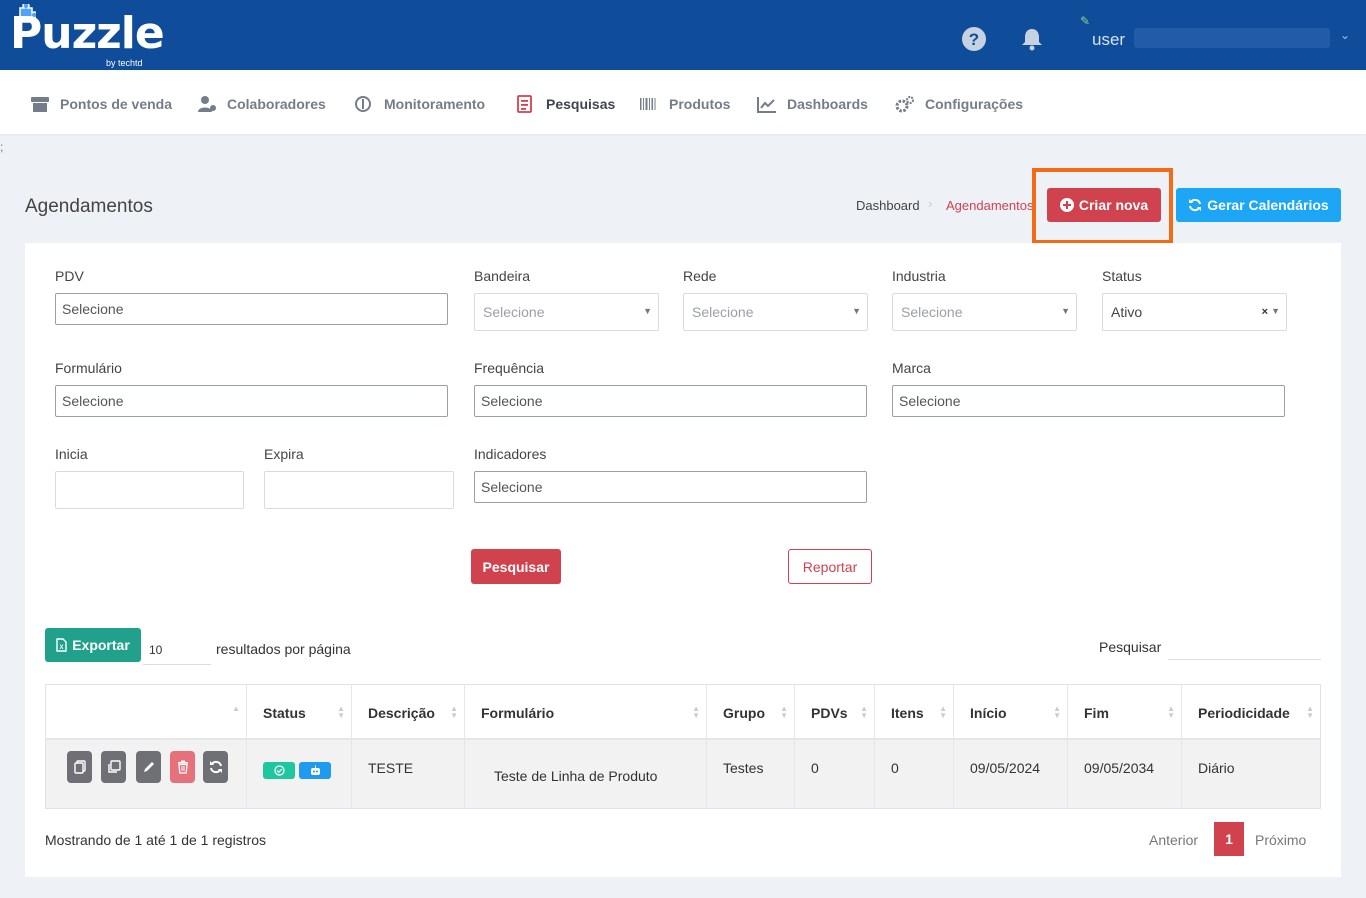 This screenshot has height=898, width=1366. I want to click on header-label: Status, so click(284, 712).